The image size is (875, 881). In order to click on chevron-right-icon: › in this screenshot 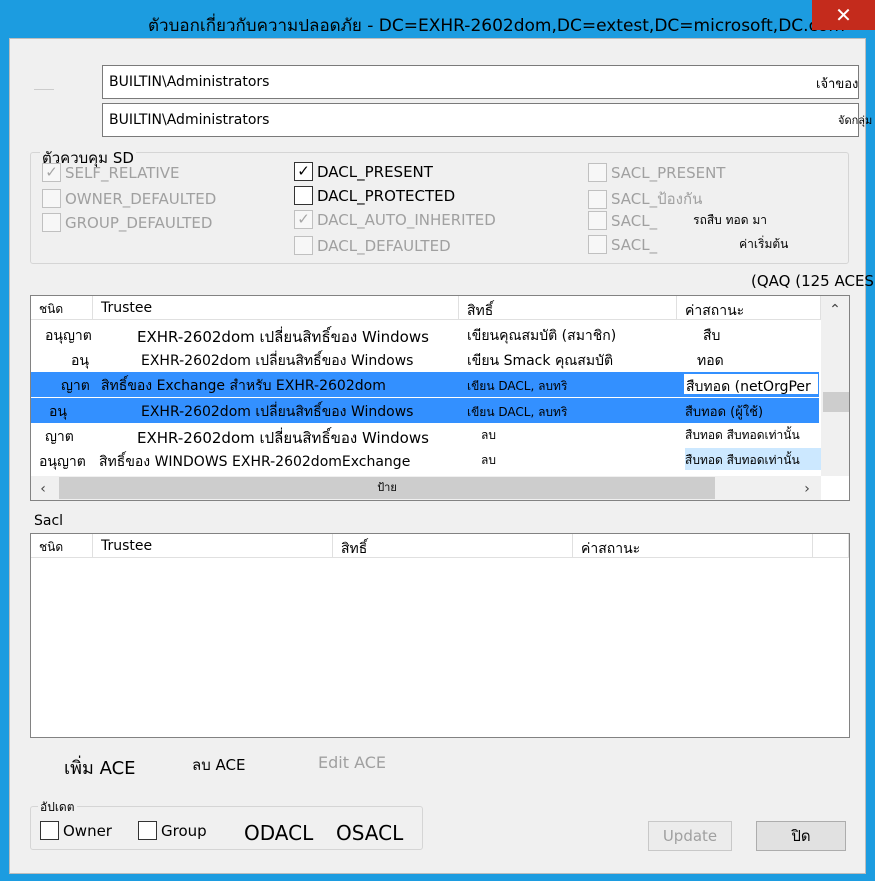, I will do `click(807, 489)`.